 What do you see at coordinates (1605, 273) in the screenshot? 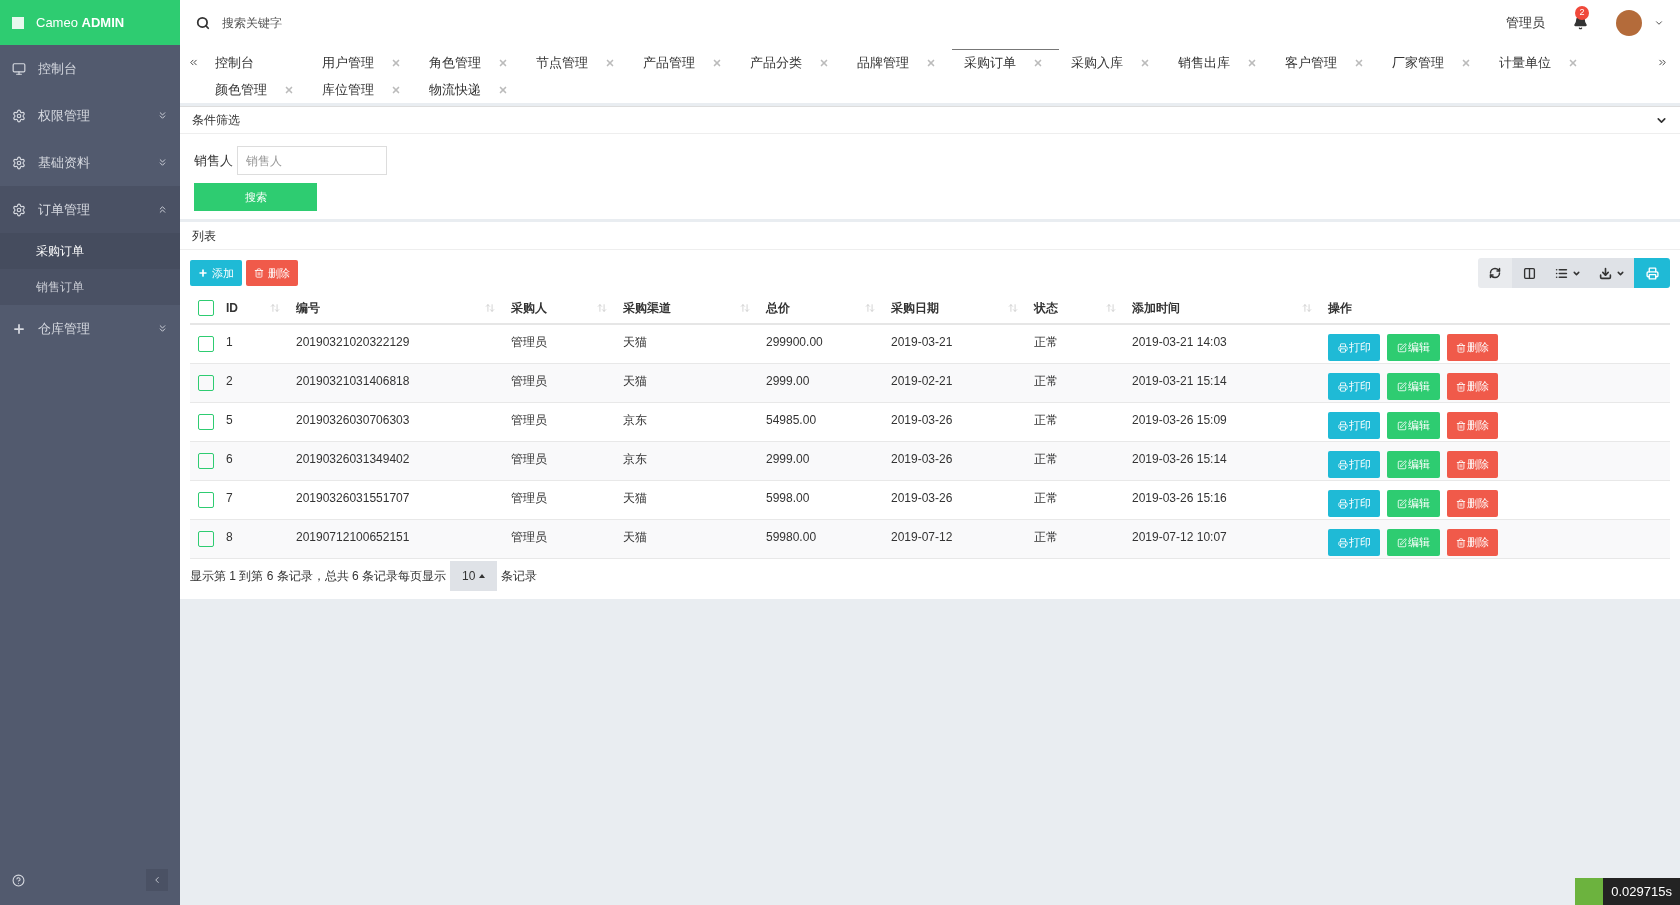
I see `download-icon` at bounding box center [1605, 273].